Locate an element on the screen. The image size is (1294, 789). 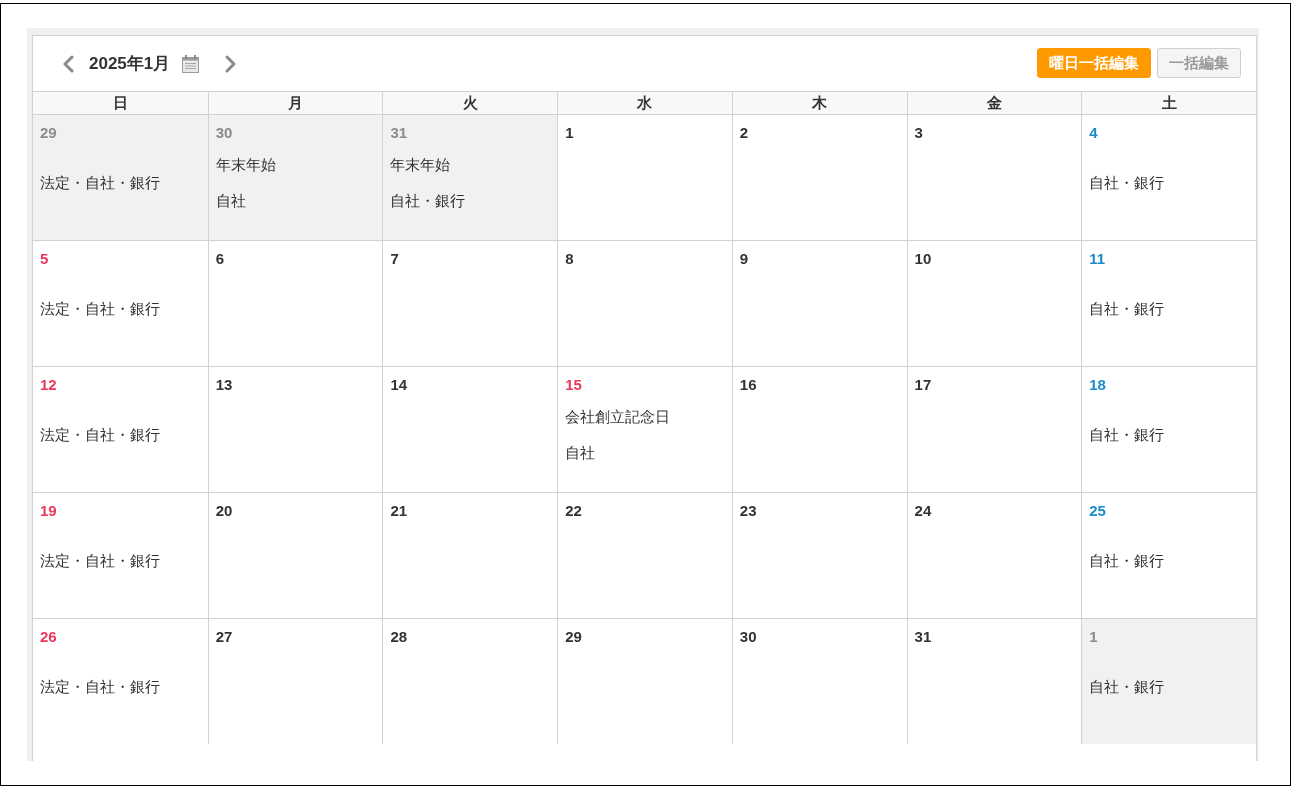
day-number: 6 is located at coordinates (220, 259).